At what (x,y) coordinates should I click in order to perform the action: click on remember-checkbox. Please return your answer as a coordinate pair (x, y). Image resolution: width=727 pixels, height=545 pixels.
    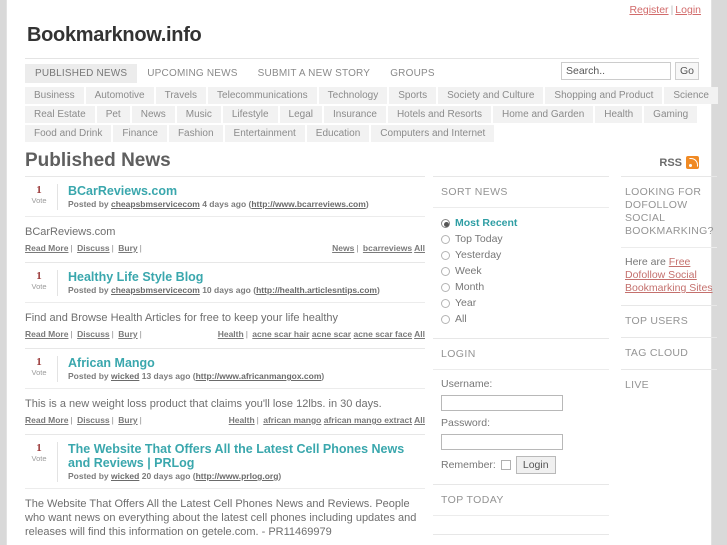
    Looking at the image, I should click on (505, 465).